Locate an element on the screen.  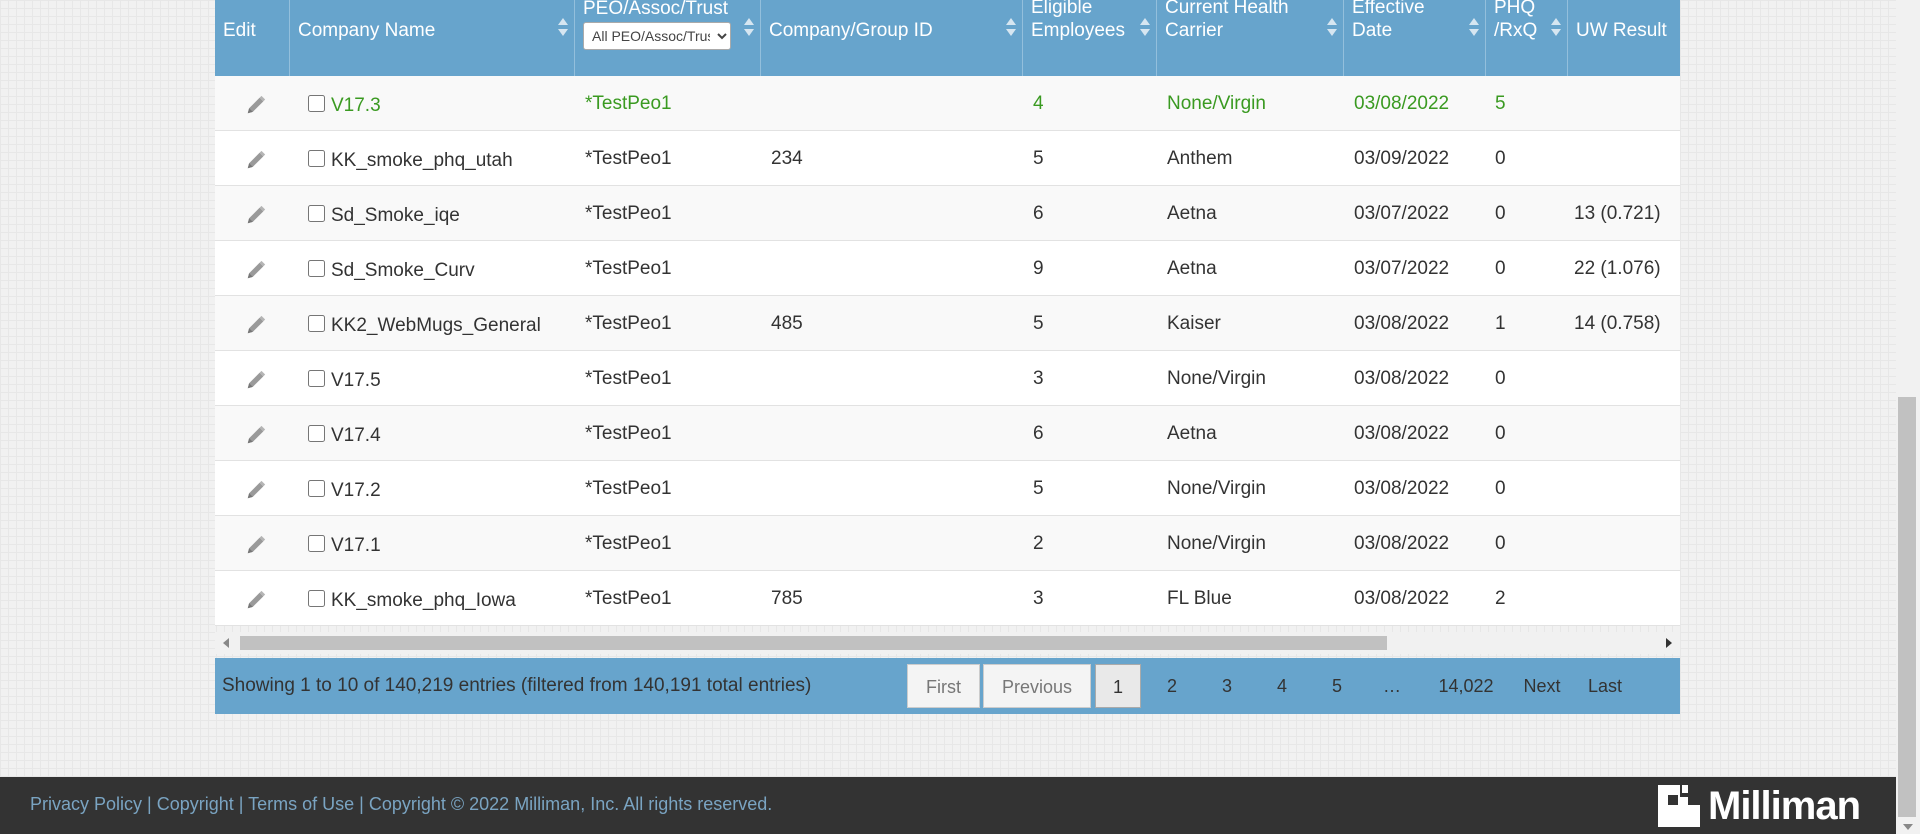
col-carrier-header: Current Health Carrier is located at coordinates (1250, 38).